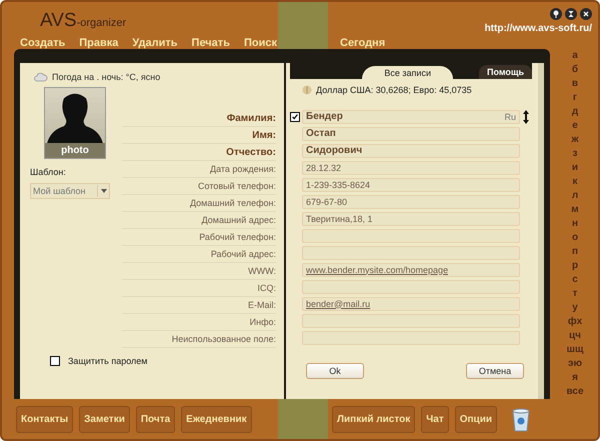  I want to click on field-input: www.bender.mysite.com/homepage, so click(411, 269).